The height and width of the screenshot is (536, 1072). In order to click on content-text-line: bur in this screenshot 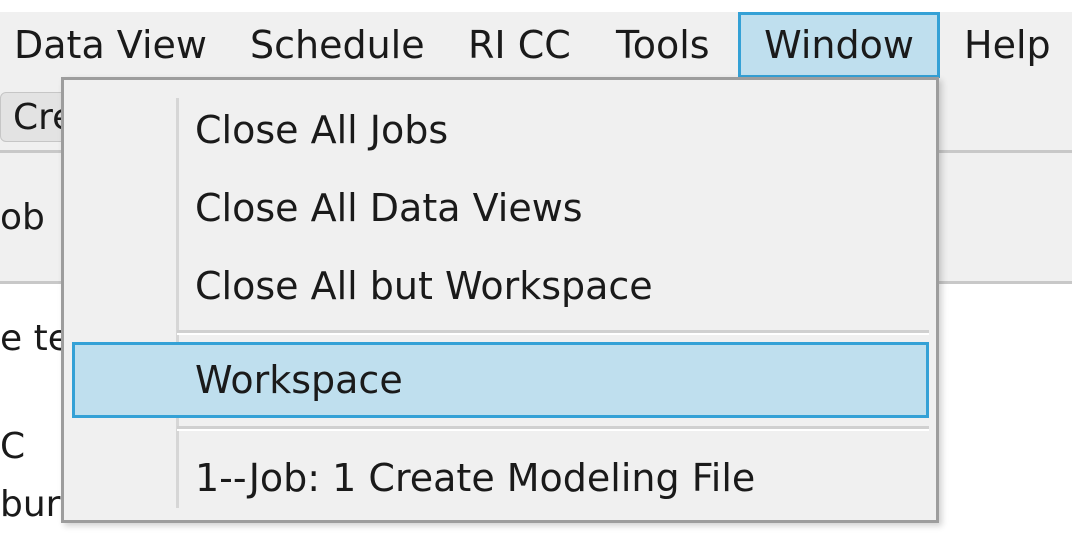, I will do `click(30, 504)`.